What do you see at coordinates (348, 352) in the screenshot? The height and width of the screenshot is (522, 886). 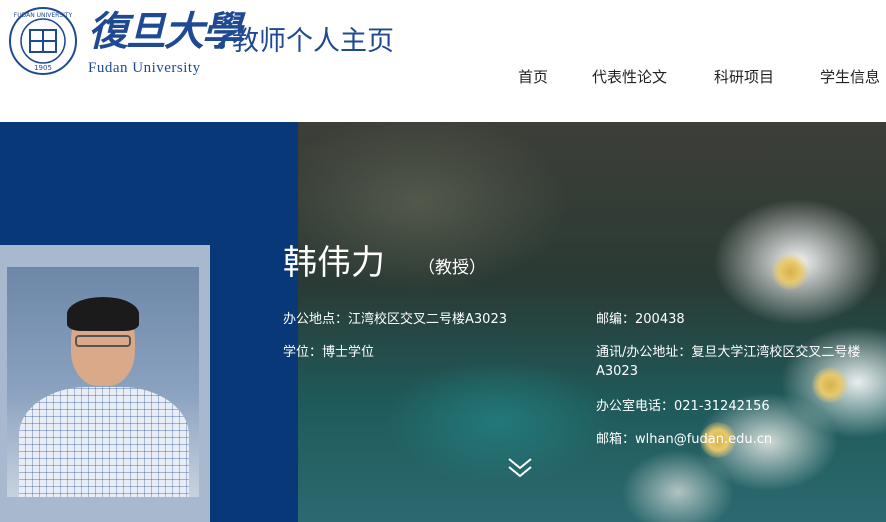 I see `degree-value: 博士学位` at bounding box center [348, 352].